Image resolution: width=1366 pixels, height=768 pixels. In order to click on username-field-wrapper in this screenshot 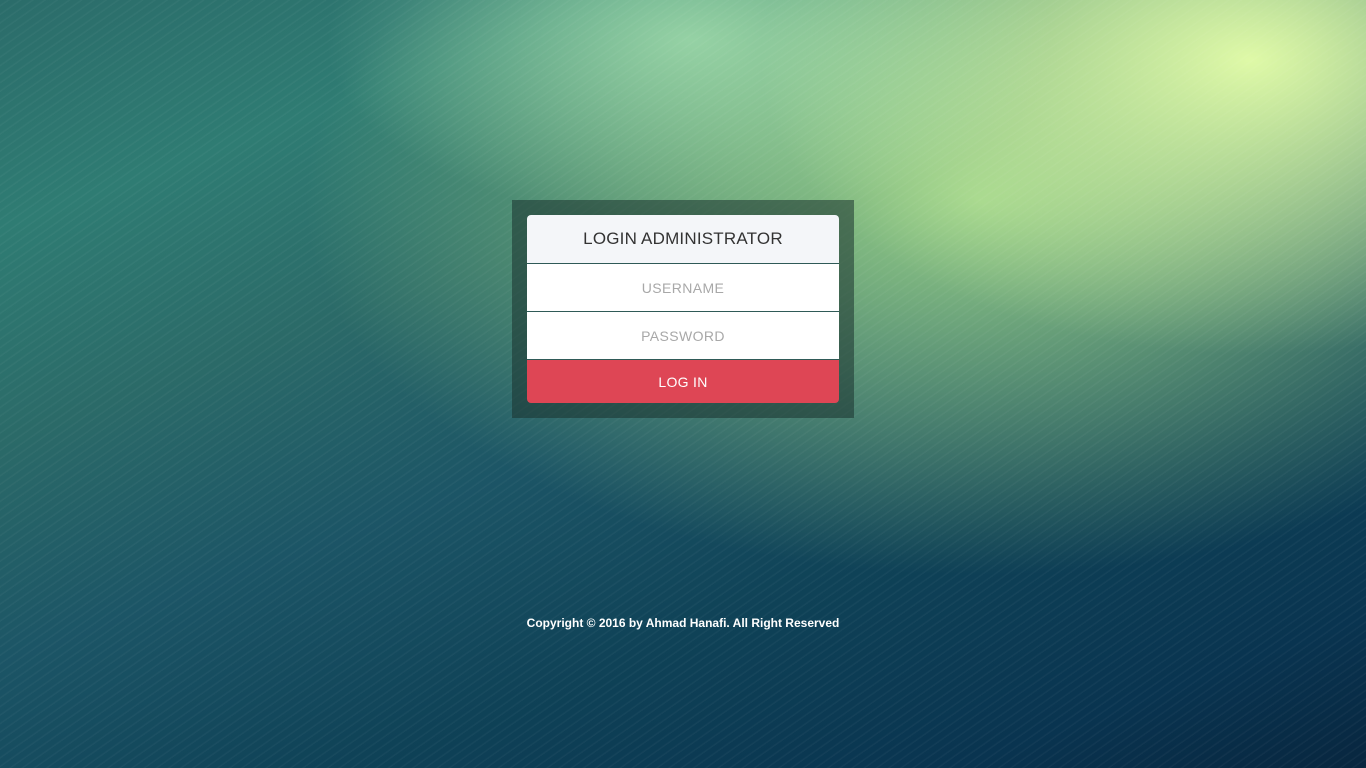, I will do `click(683, 287)`.